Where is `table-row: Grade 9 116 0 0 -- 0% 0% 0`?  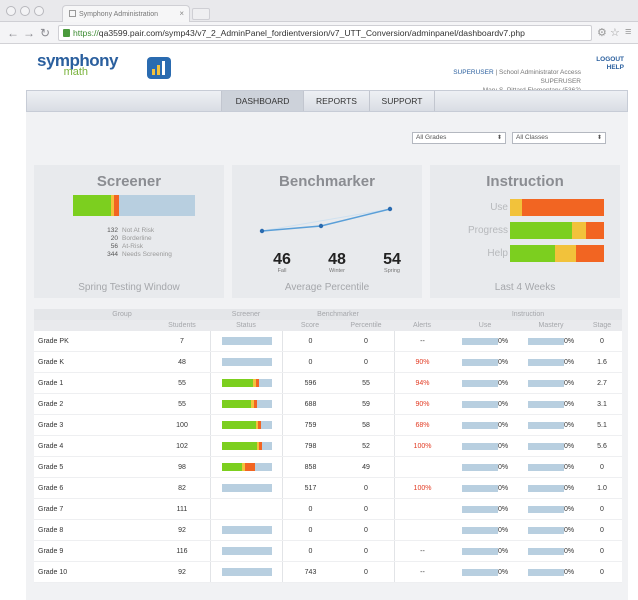
table-row: Grade 9 116 0 0 -- 0% 0% 0 is located at coordinates (328, 551).